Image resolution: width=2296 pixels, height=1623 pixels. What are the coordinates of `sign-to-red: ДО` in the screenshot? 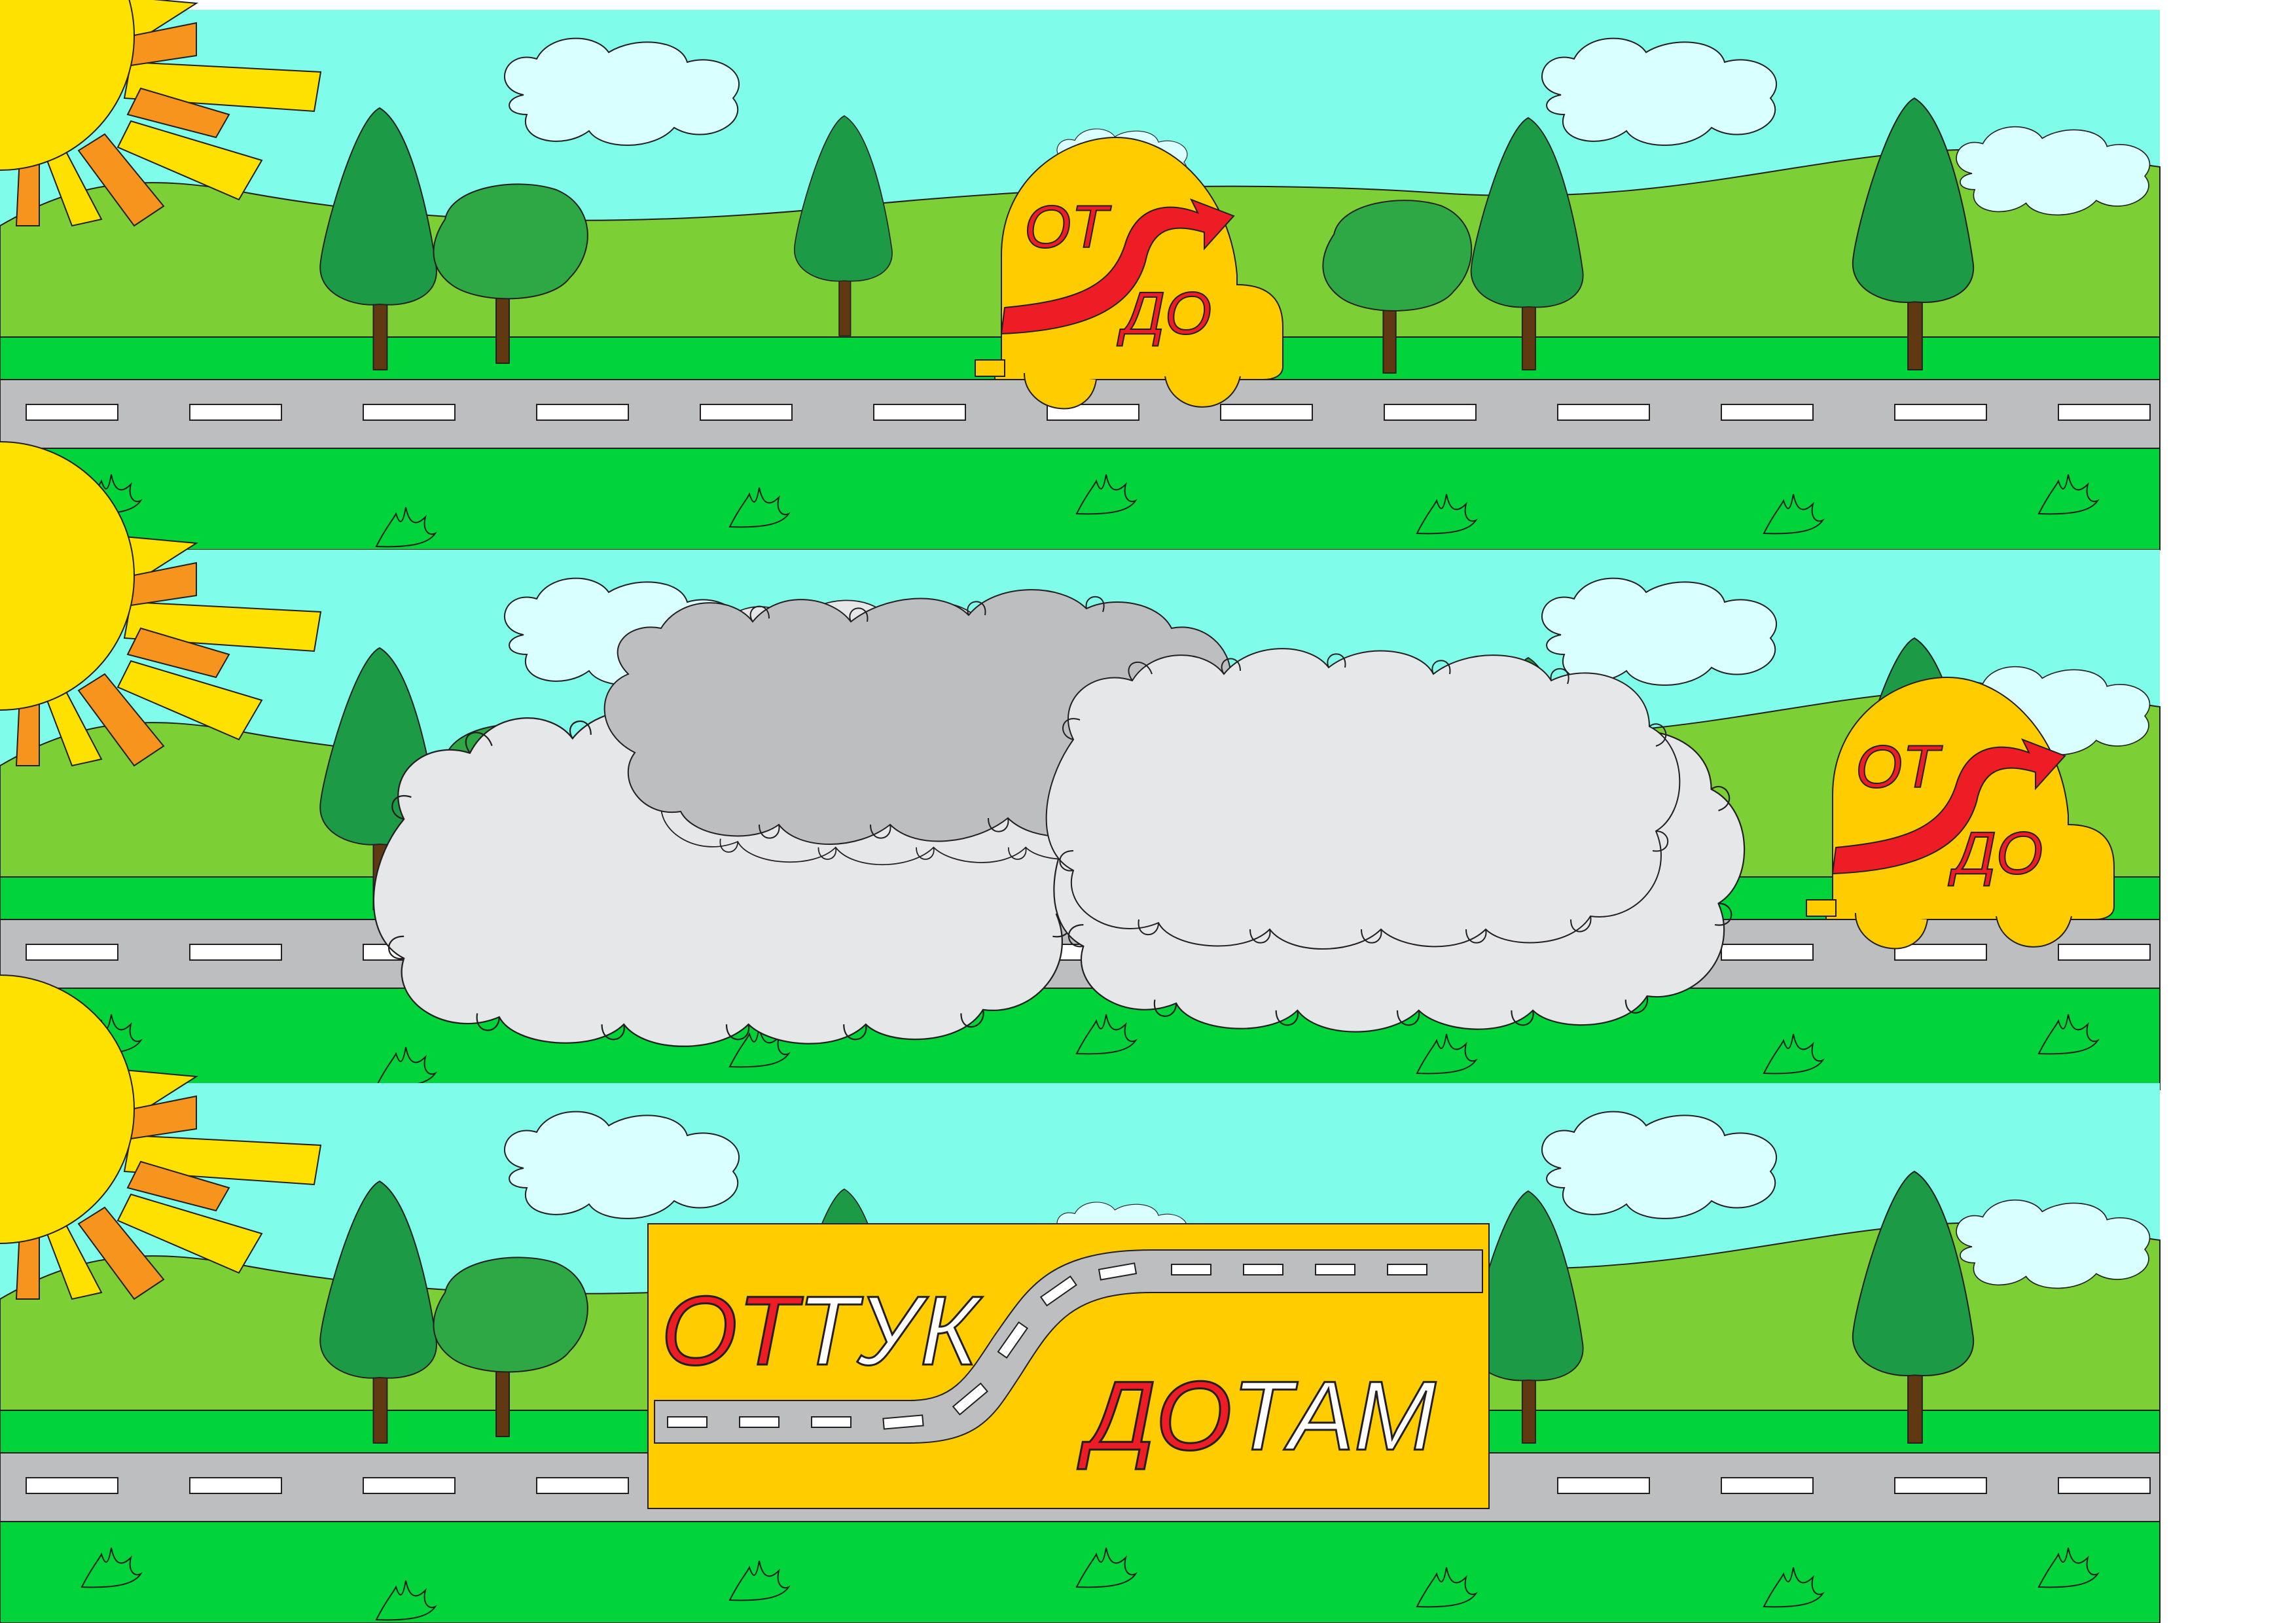 It's located at (1154, 1416).